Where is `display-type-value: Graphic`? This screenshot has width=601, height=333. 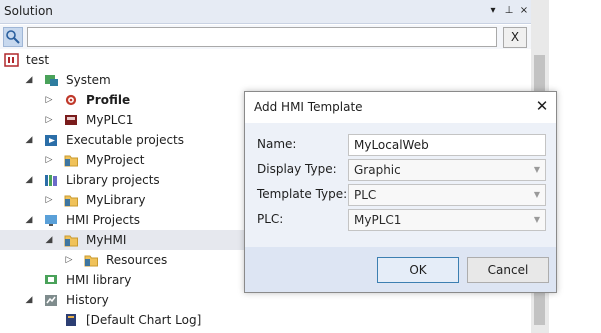 display-type-value: Graphic is located at coordinates (377, 170).